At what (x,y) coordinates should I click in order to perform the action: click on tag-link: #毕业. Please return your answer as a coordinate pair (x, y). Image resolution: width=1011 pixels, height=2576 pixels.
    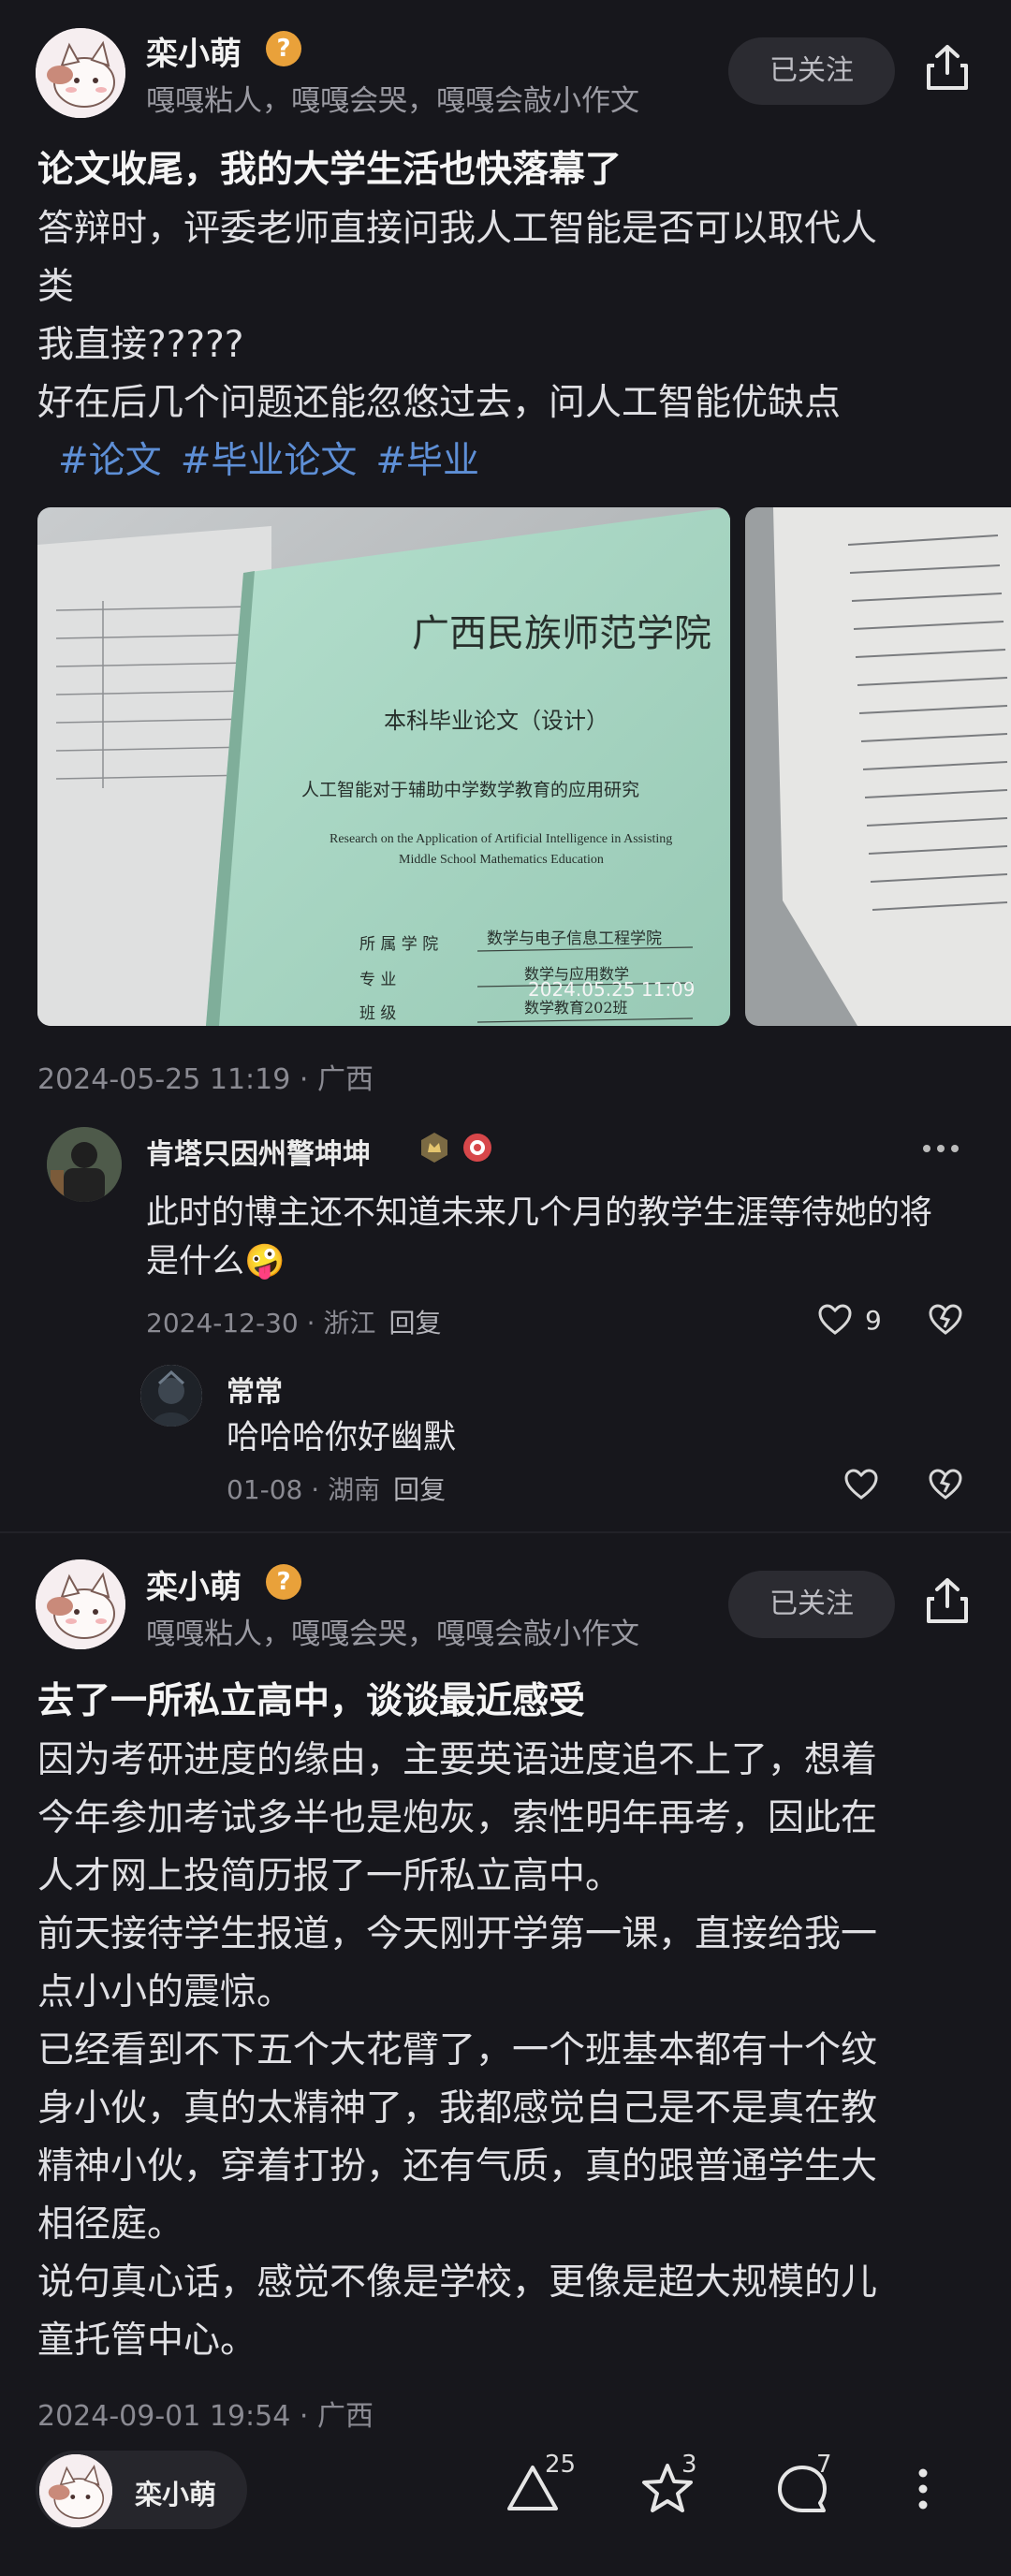
    Looking at the image, I should click on (427, 461).